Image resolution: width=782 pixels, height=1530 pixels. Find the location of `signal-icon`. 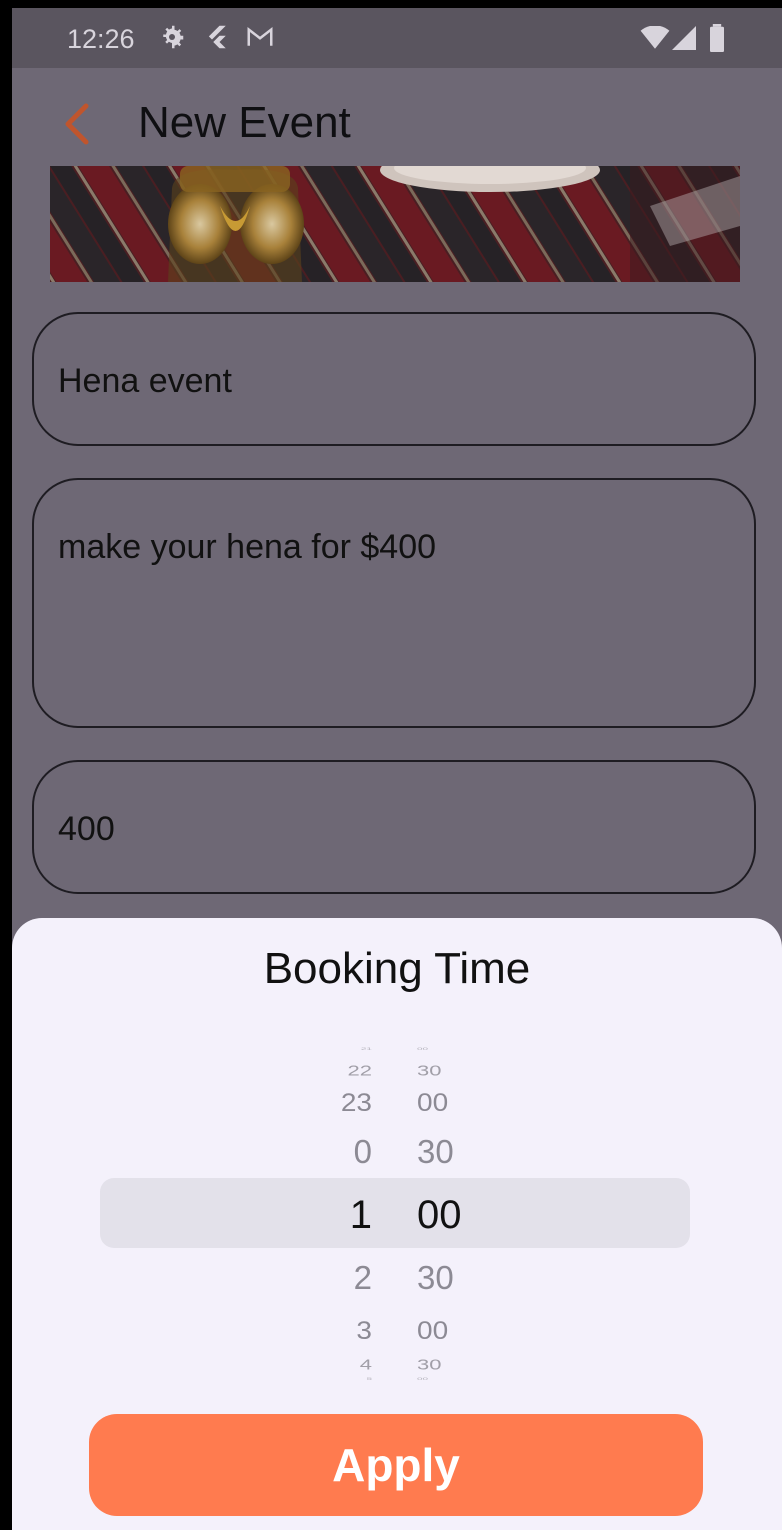

signal-icon is located at coordinates (684, 41).